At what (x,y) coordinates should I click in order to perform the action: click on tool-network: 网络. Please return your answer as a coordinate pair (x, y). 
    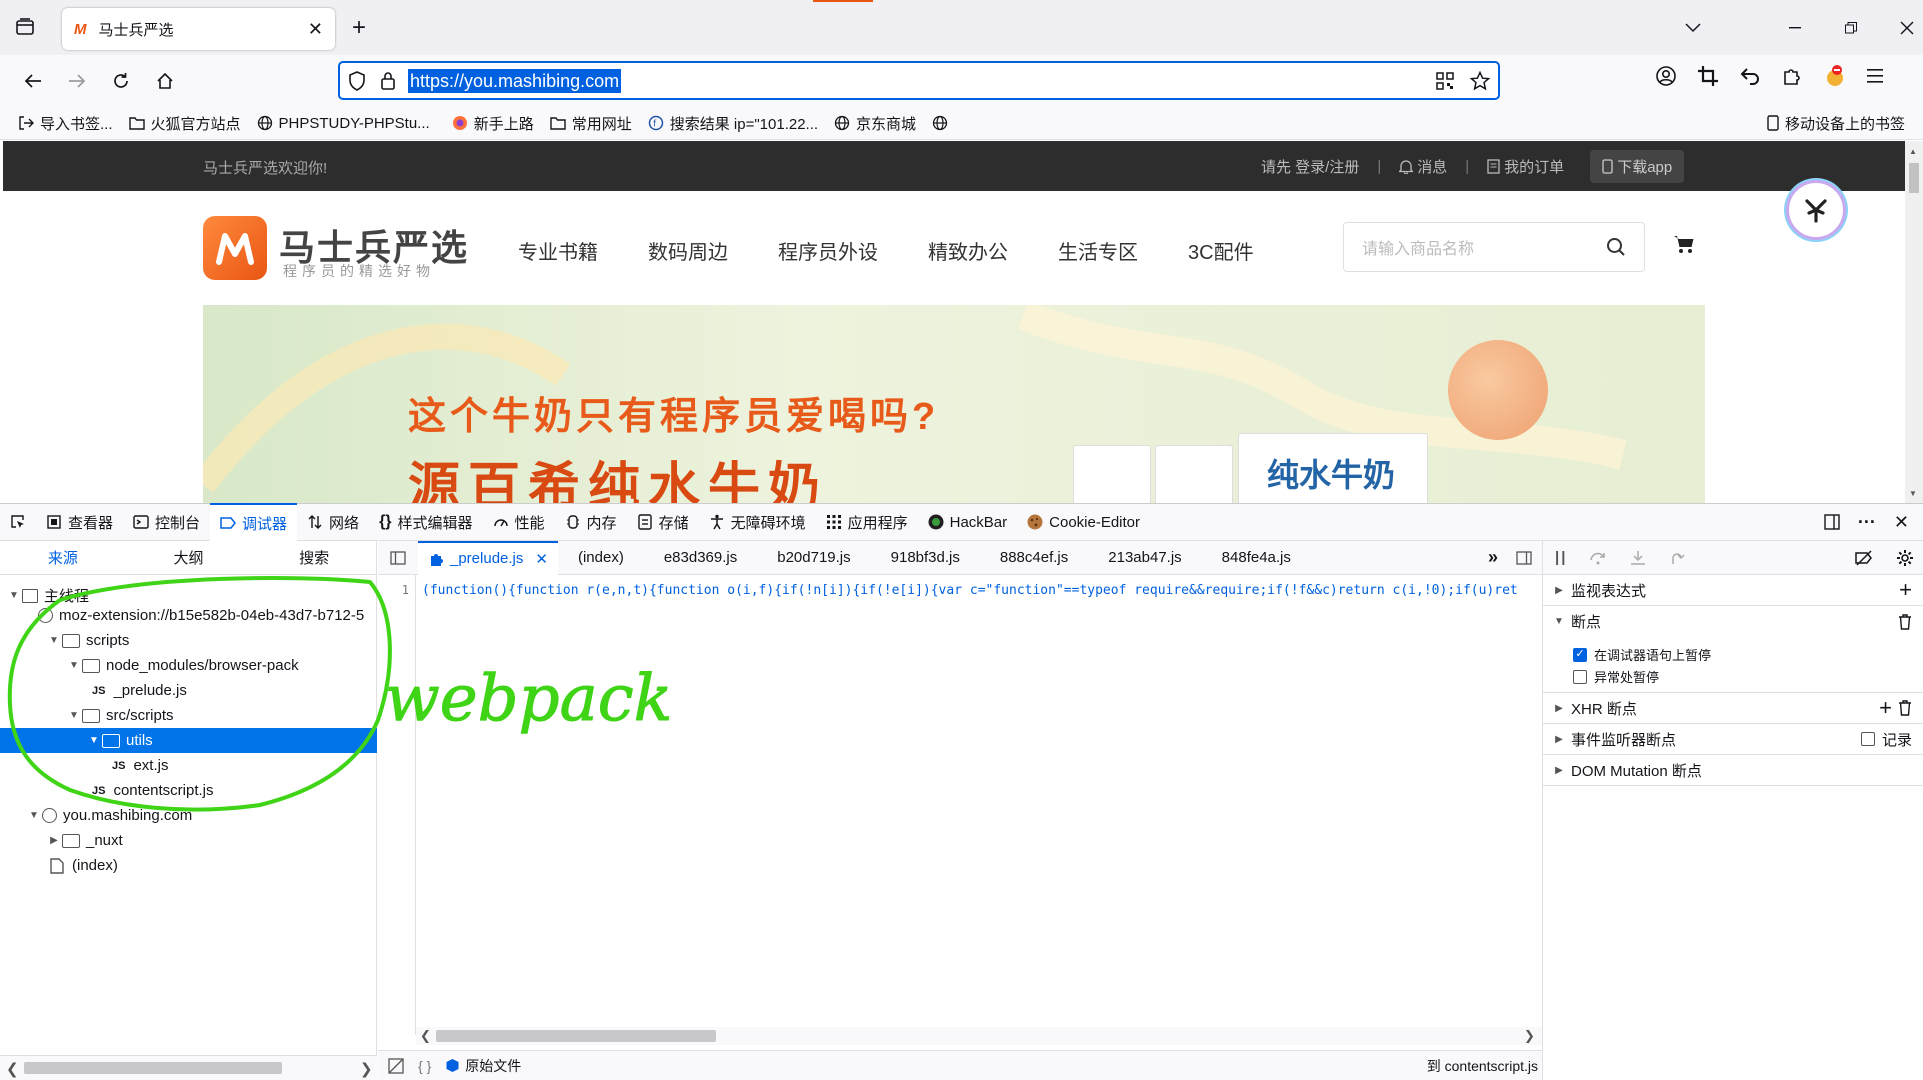
    Looking at the image, I should click on (333, 522).